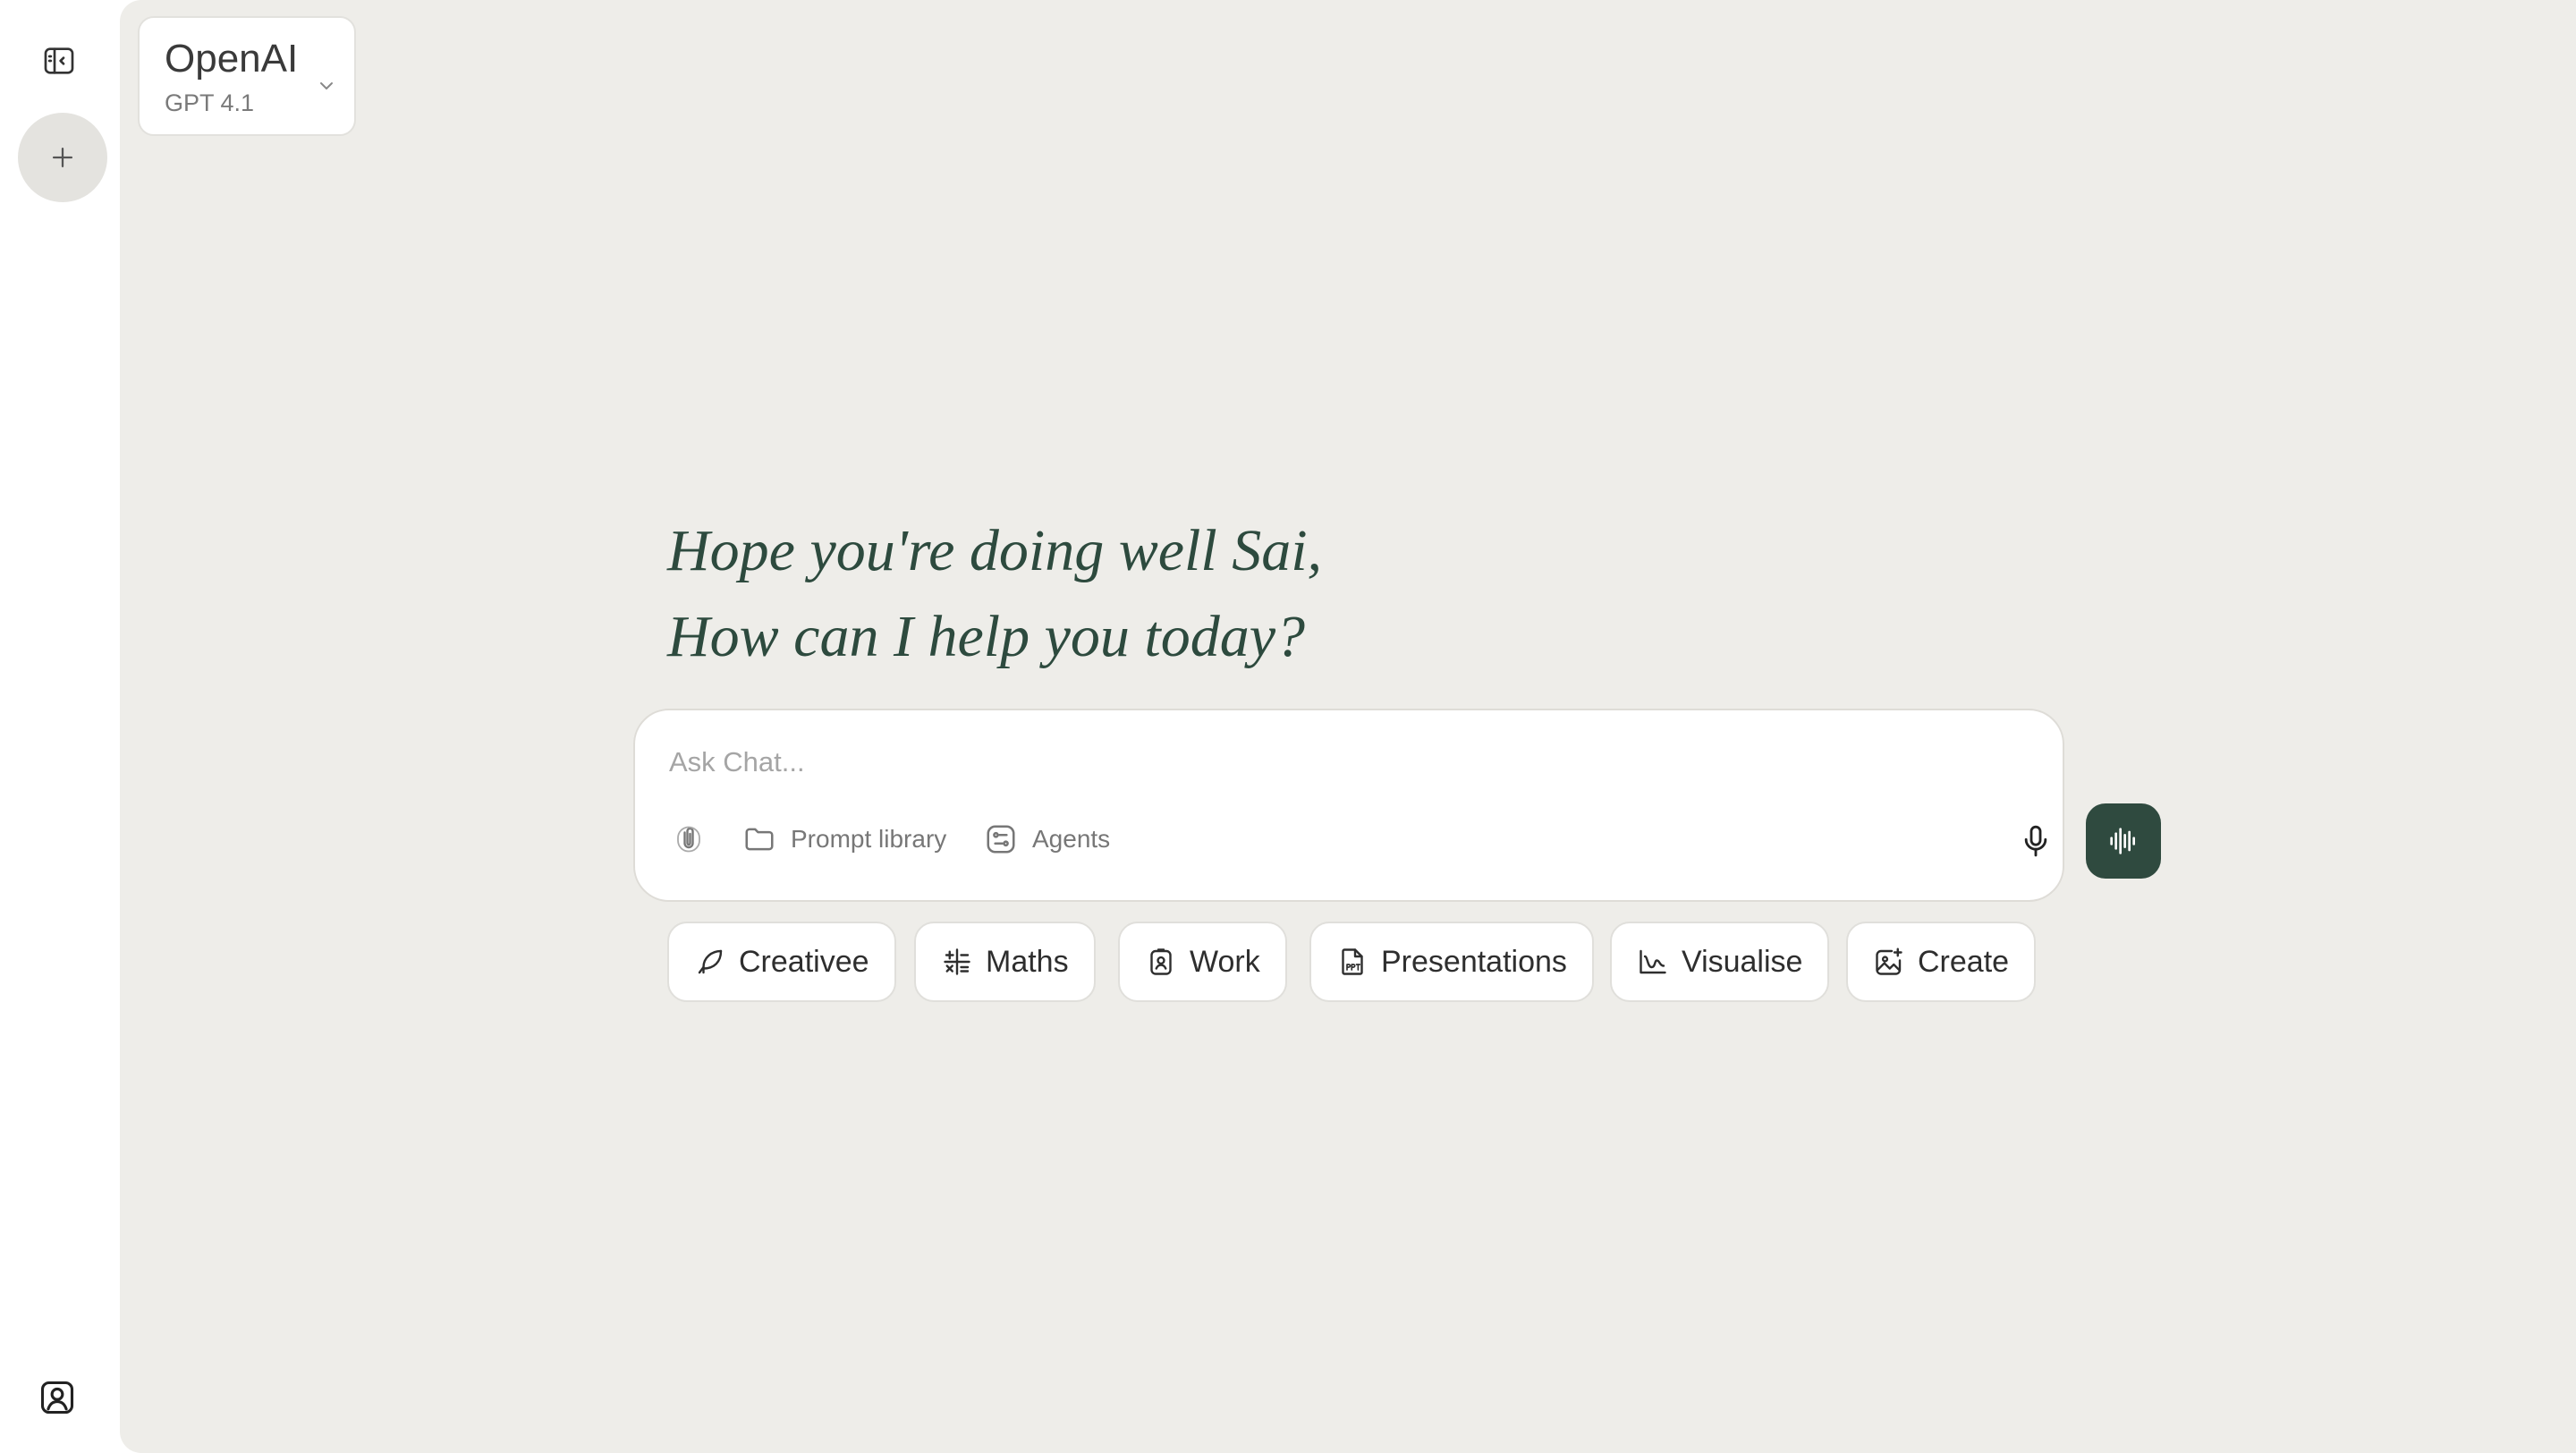 The height and width of the screenshot is (1453, 2576). I want to click on left-rail, so click(60, 726).